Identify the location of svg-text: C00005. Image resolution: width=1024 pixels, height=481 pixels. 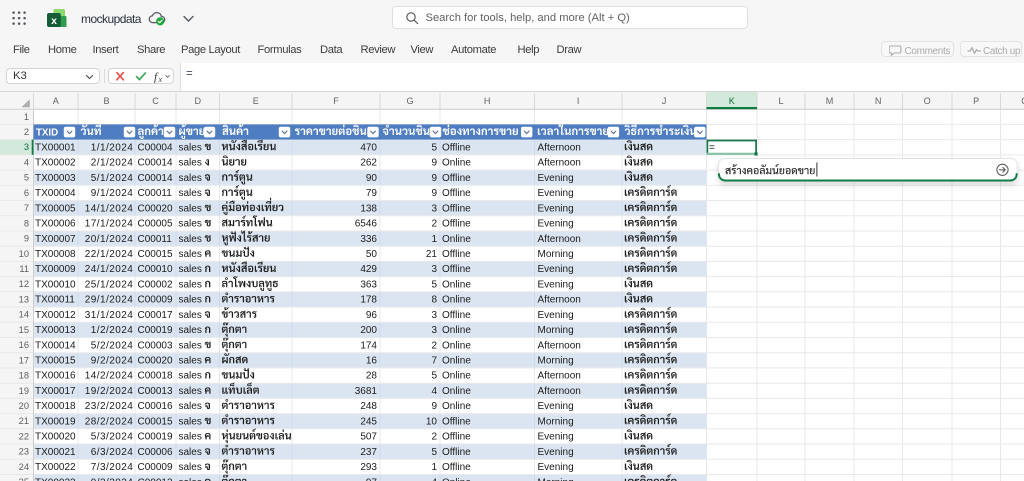
(155, 224).